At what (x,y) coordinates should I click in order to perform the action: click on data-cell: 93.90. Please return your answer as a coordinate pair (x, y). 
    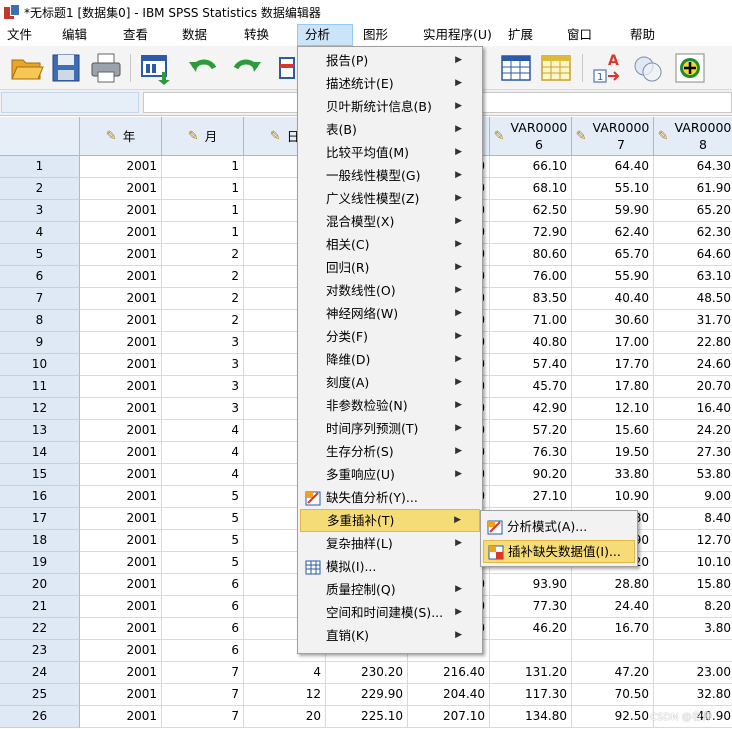
    Looking at the image, I should click on (531, 585).